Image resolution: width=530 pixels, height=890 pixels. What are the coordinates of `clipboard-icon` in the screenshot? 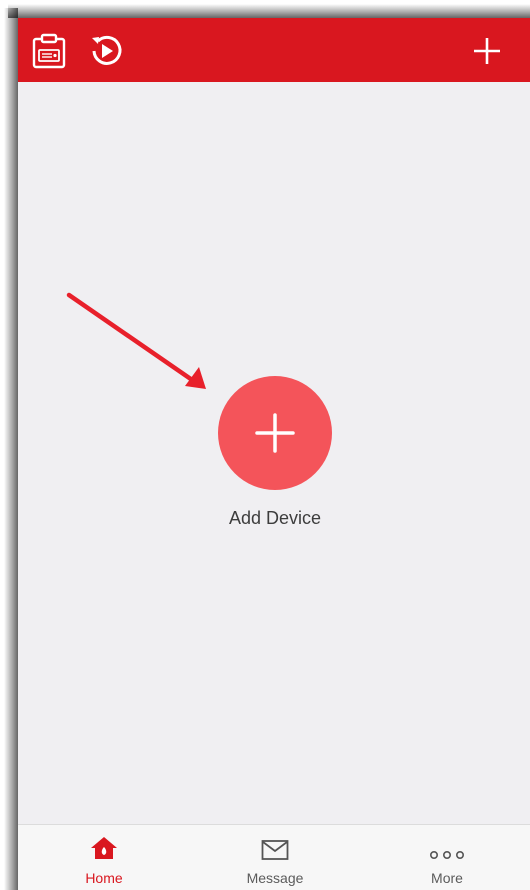 It's located at (49, 51).